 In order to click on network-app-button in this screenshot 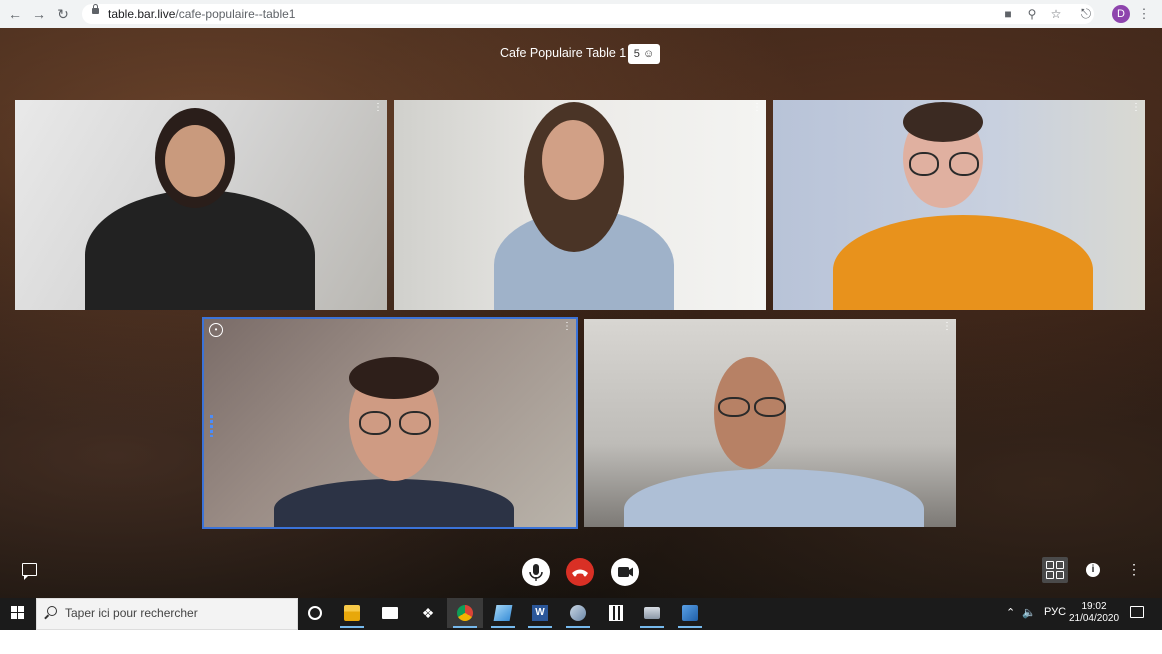, I will do `click(690, 613)`.